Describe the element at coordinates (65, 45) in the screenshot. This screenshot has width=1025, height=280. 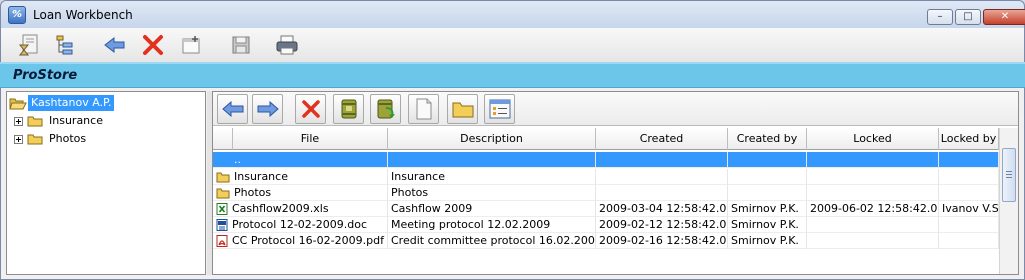
I see `tree-list-button` at that location.